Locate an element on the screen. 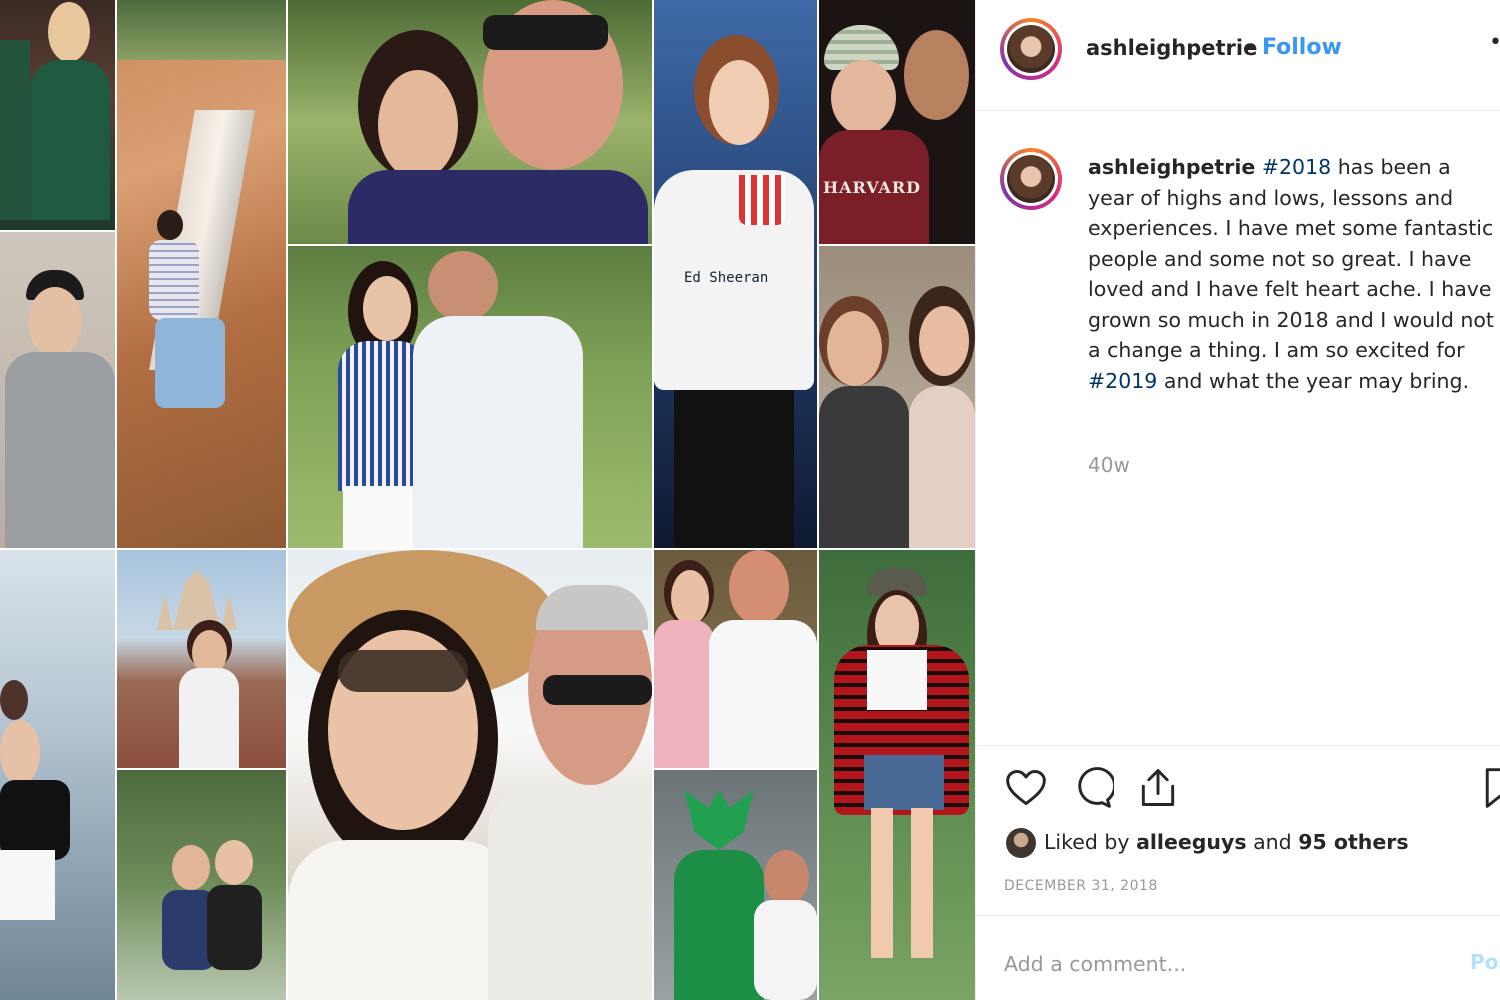 This screenshot has height=1000, width=1500. header-avatar is located at coordinates (1031, 49).